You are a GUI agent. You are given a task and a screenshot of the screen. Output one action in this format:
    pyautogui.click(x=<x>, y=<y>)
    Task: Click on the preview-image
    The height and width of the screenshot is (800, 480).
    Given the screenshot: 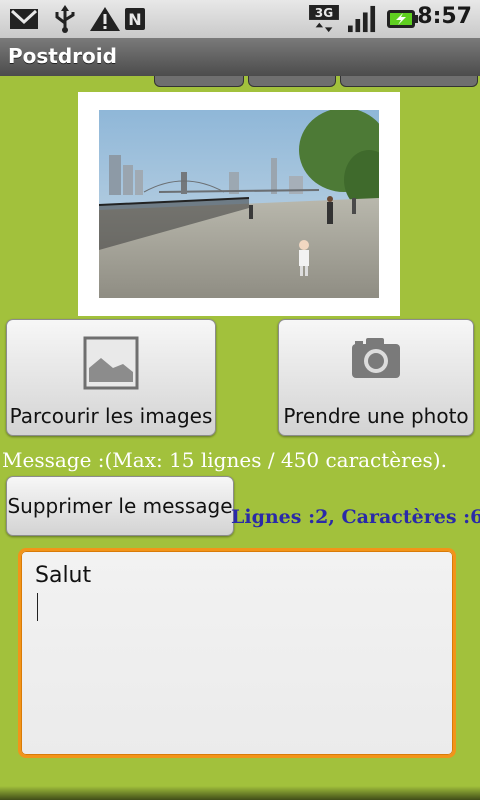 What is the action you would take?
    pyautogui.click(x=239, y=204)
    